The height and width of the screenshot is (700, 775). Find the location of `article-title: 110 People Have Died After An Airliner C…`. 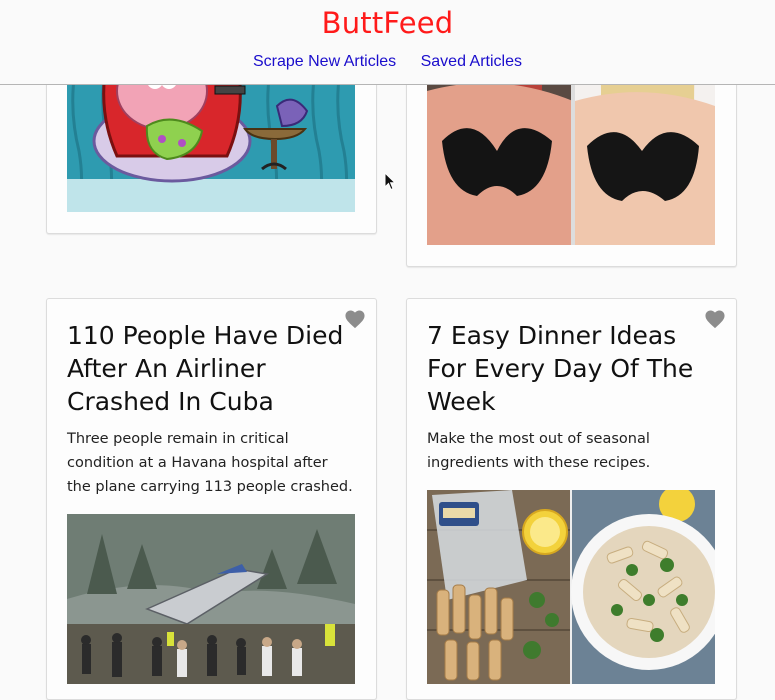

article-title: 110 People Have Died After An Airliner C… is located at coordinates (211, 368).